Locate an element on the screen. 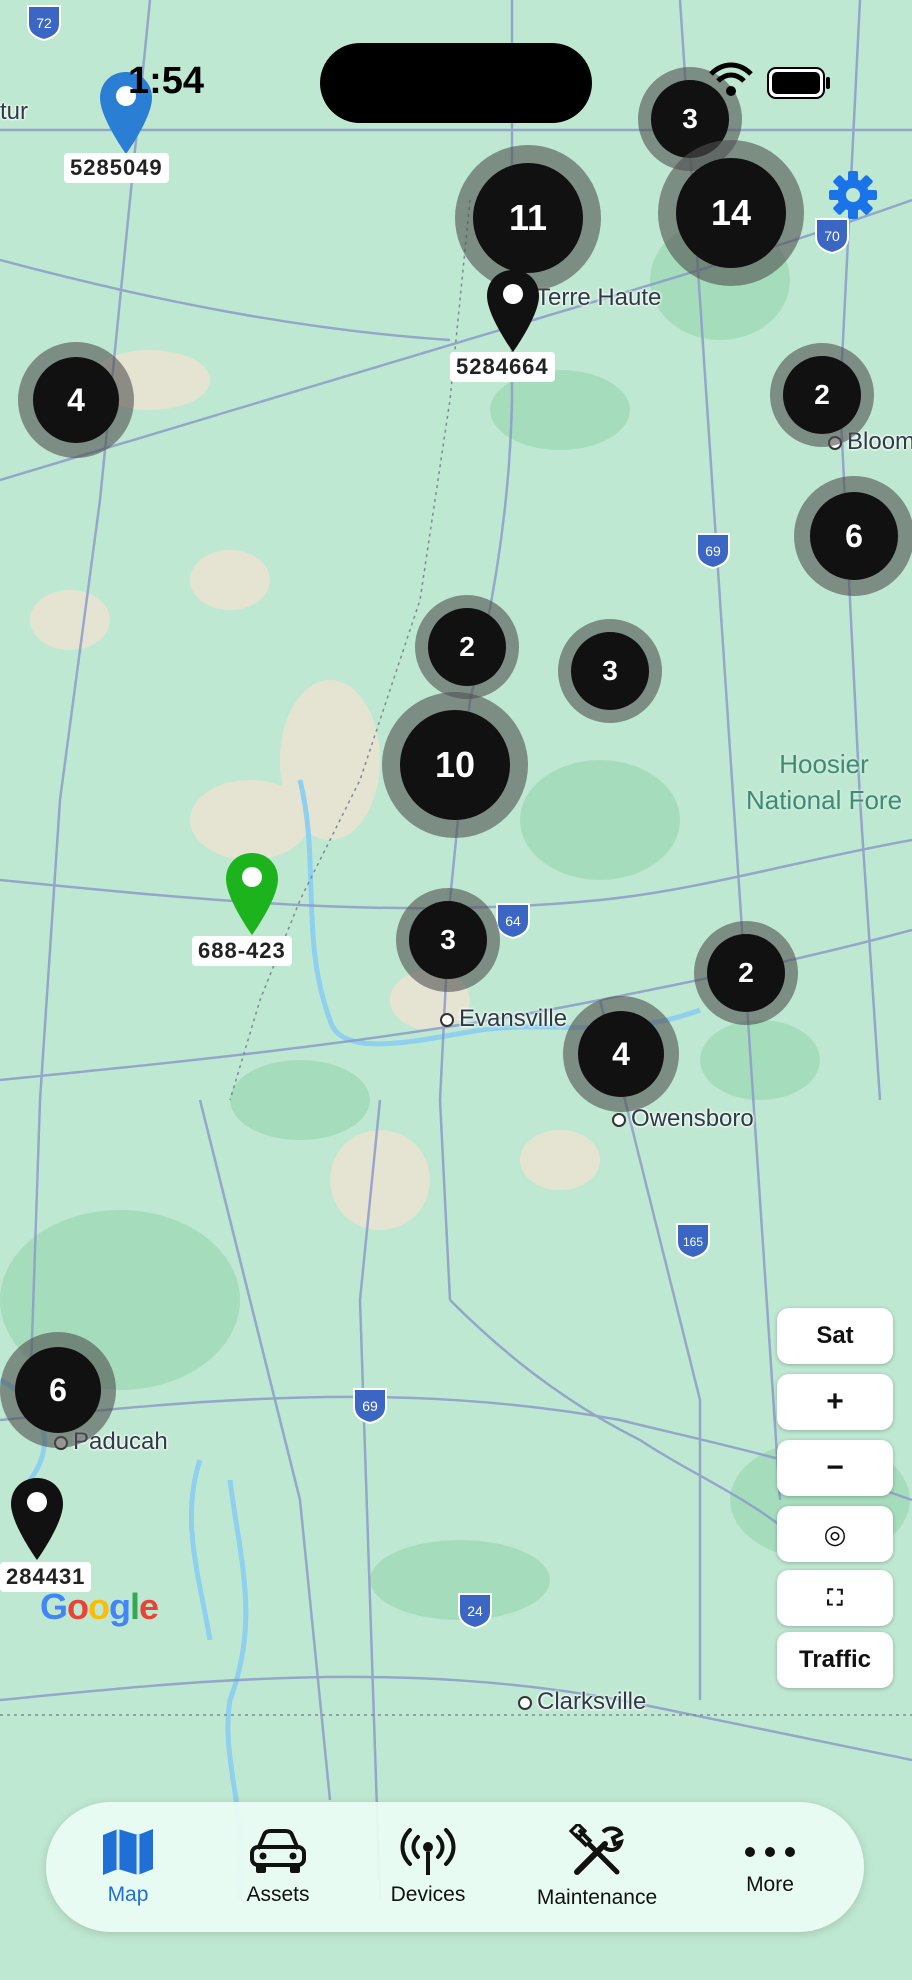  cluster-marker: 10 is located at coordinates (455, 765).